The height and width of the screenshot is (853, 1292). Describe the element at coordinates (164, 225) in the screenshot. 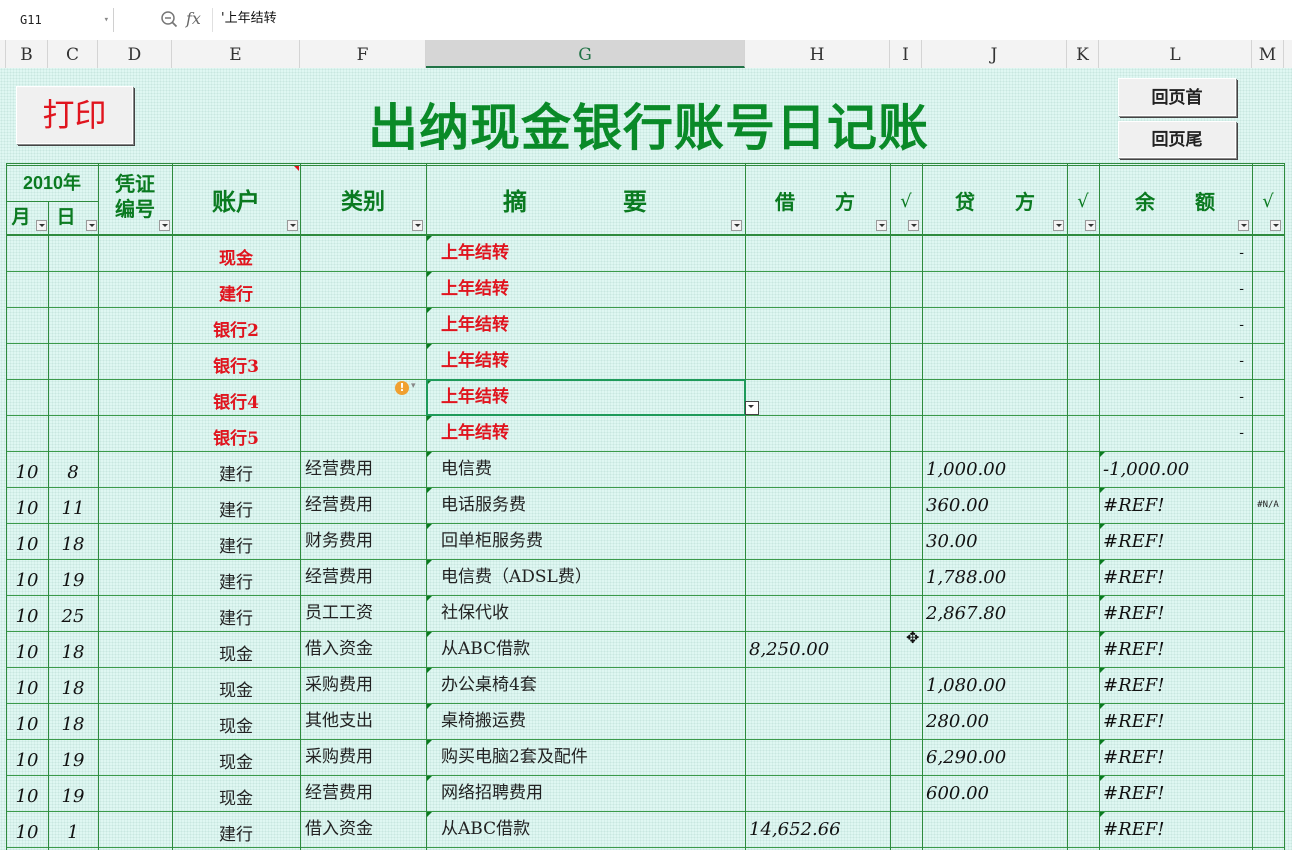

I see `filter-dropdown-voucher` at that location.